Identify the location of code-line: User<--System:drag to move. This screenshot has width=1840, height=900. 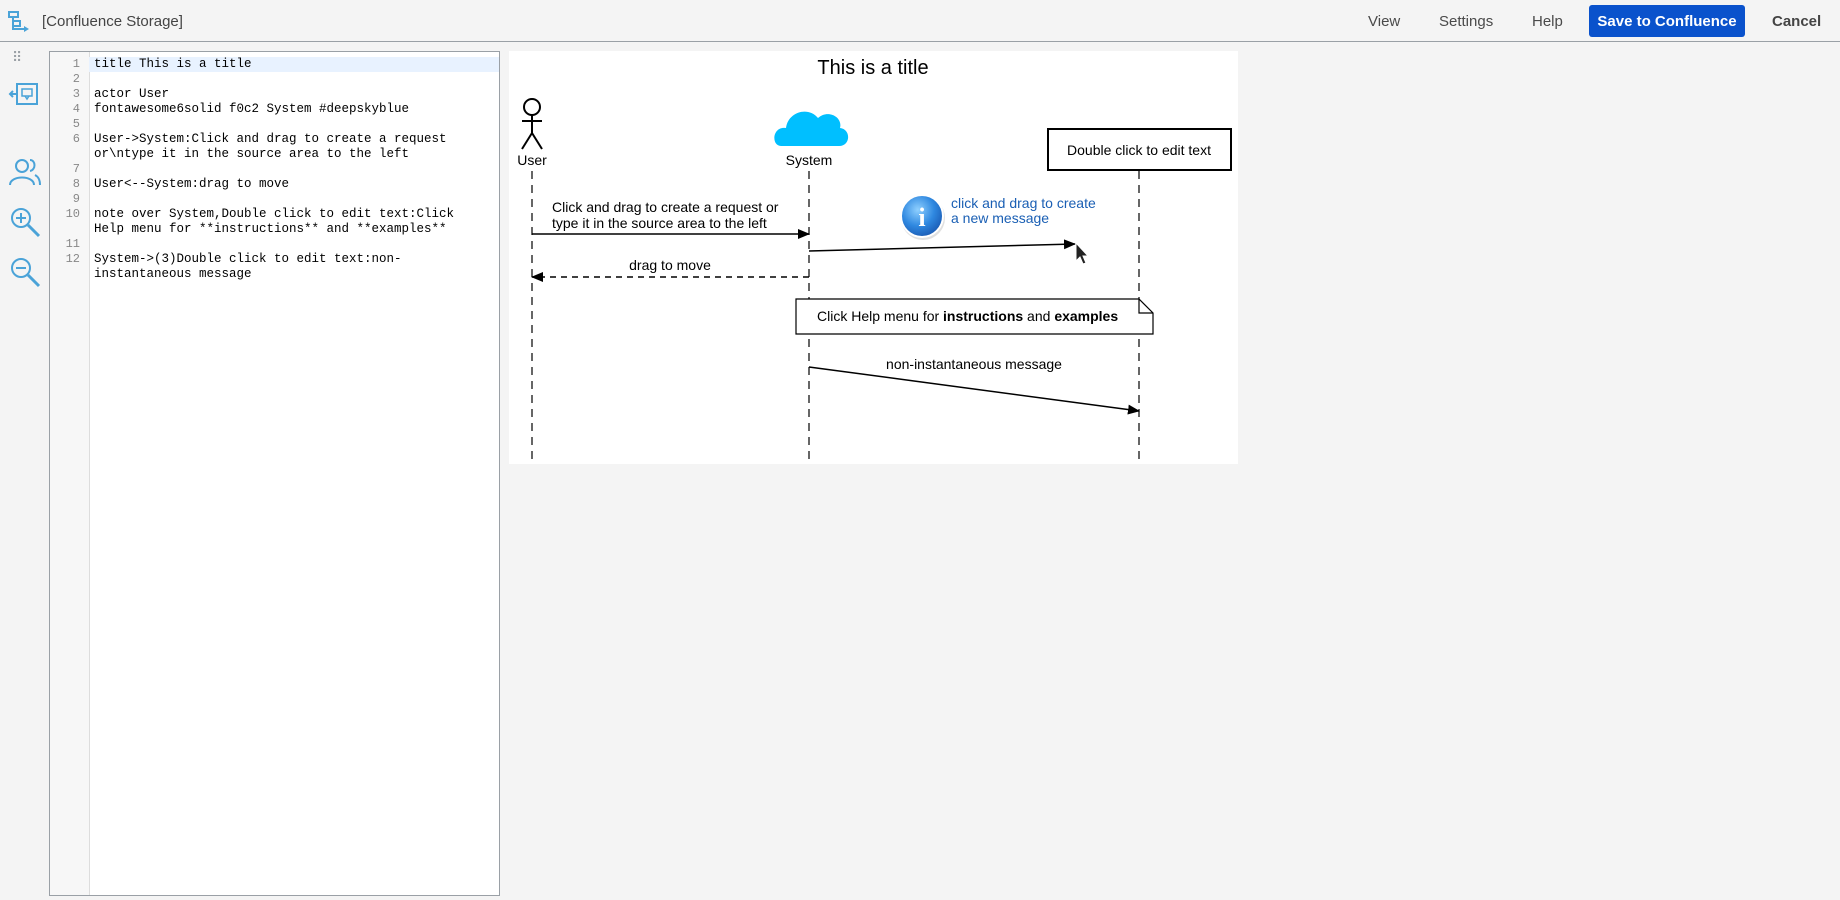
(294, 184).